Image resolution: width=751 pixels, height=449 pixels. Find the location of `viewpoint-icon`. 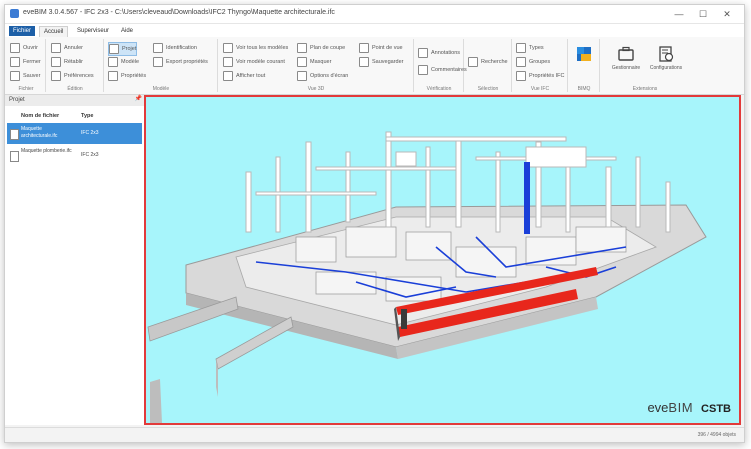

viewpoint-icon is located at coordinates (364, 47).